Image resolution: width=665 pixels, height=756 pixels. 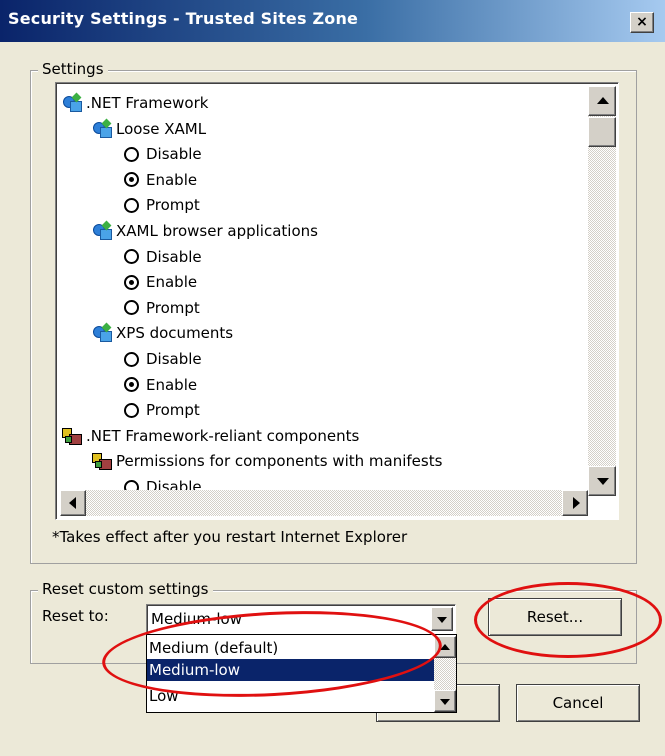 I want to click on horizontal-scrollbar, so click(x=324, y=503).